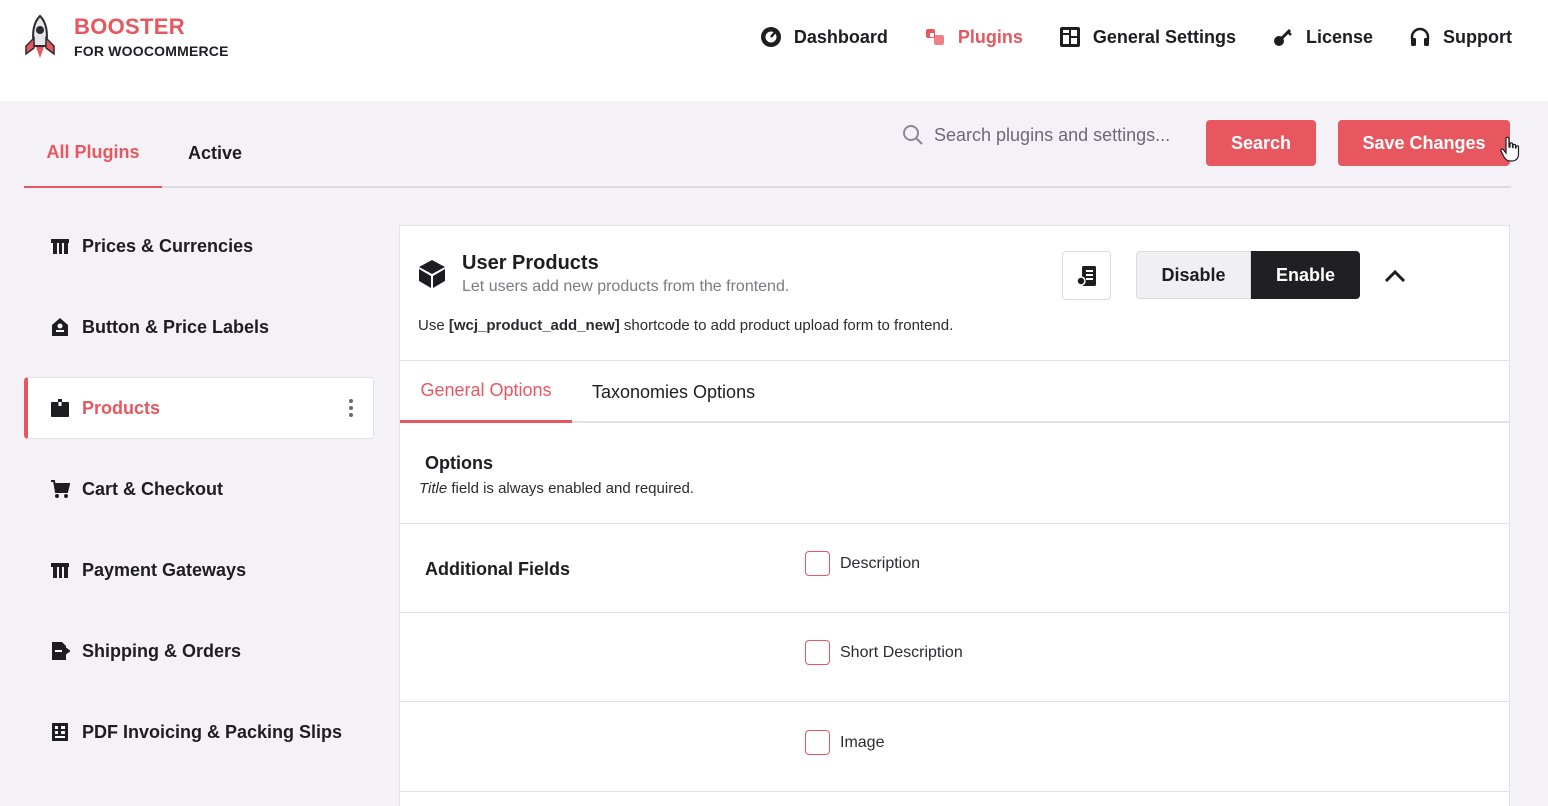  I want to click on box-icon, so click(60, 408).